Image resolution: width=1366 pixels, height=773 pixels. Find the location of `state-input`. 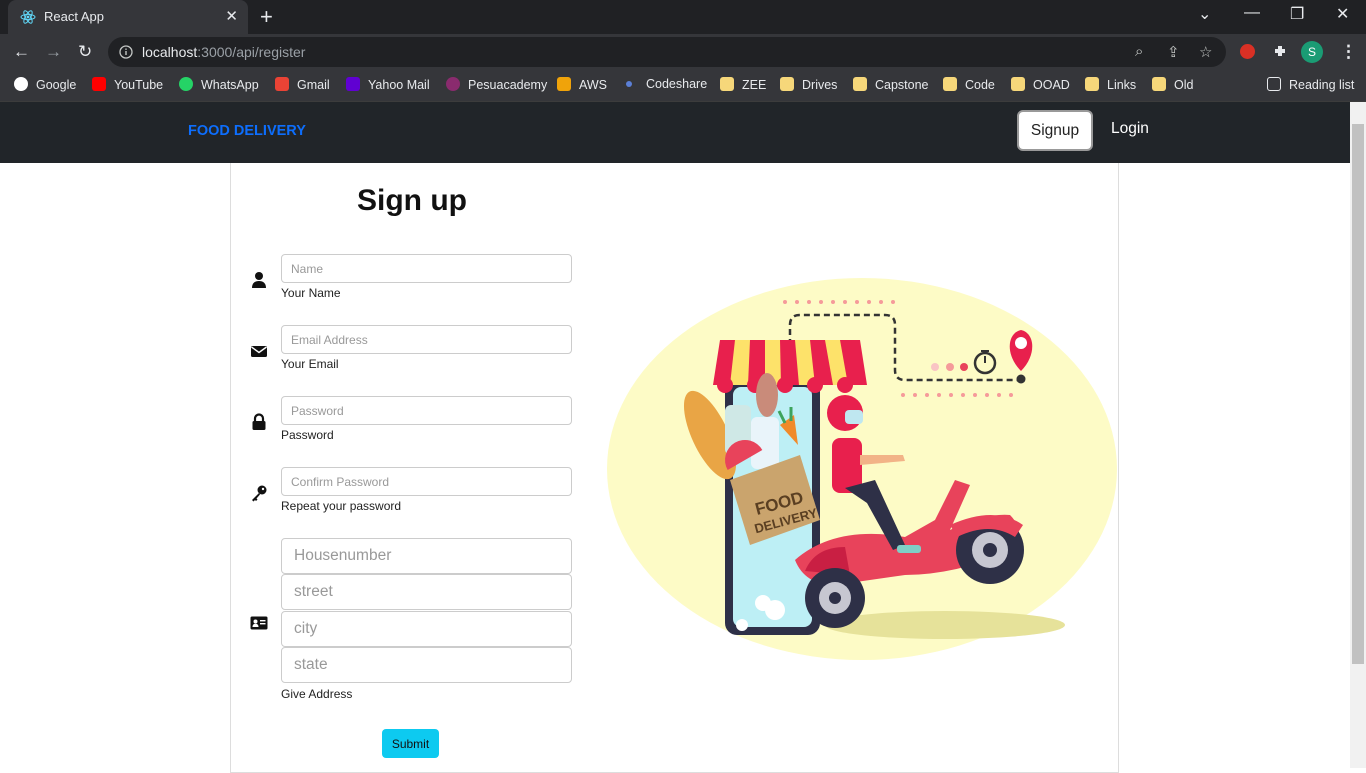

state-input is located at coordinates (426, 665).